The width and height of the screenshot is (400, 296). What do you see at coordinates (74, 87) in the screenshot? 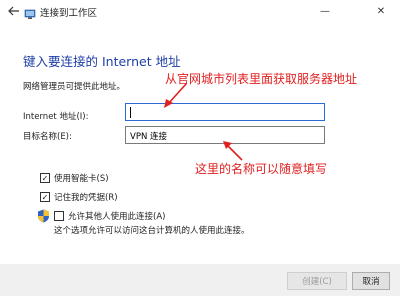
I see `helper-text: 网络管理员可提供此地址。` at bounding box center [74, 87].